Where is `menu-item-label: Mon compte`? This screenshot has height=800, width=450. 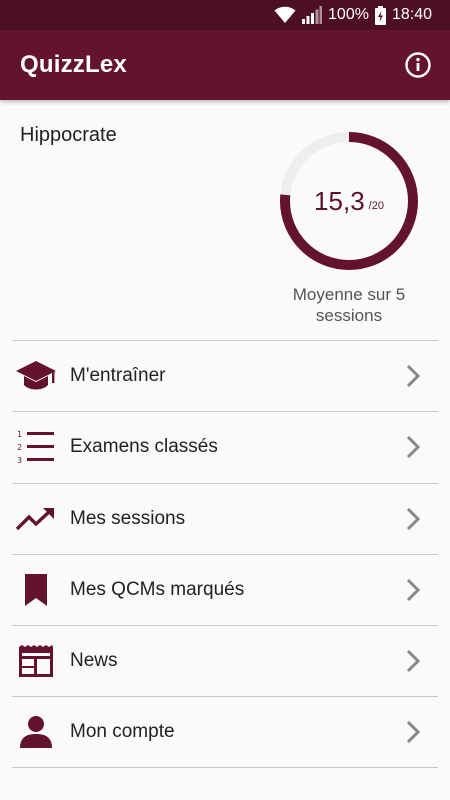 menu-item-label: Mon compte is located at coordinates (122, 732).